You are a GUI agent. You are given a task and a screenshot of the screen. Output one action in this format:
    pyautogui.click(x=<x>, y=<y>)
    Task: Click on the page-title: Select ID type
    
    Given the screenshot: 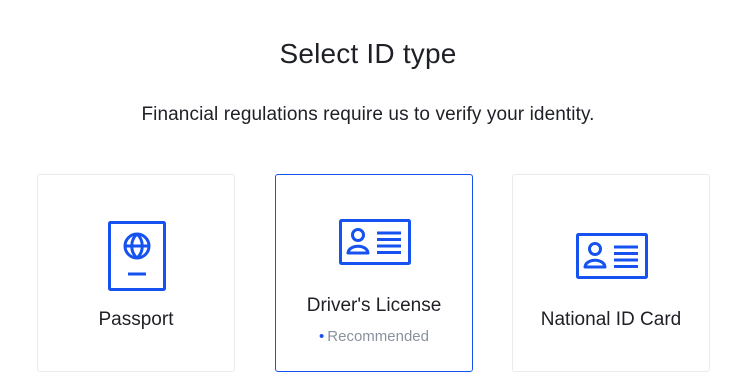 What is the action you would take?
    pyautogui.click(x=368, y=53)
    